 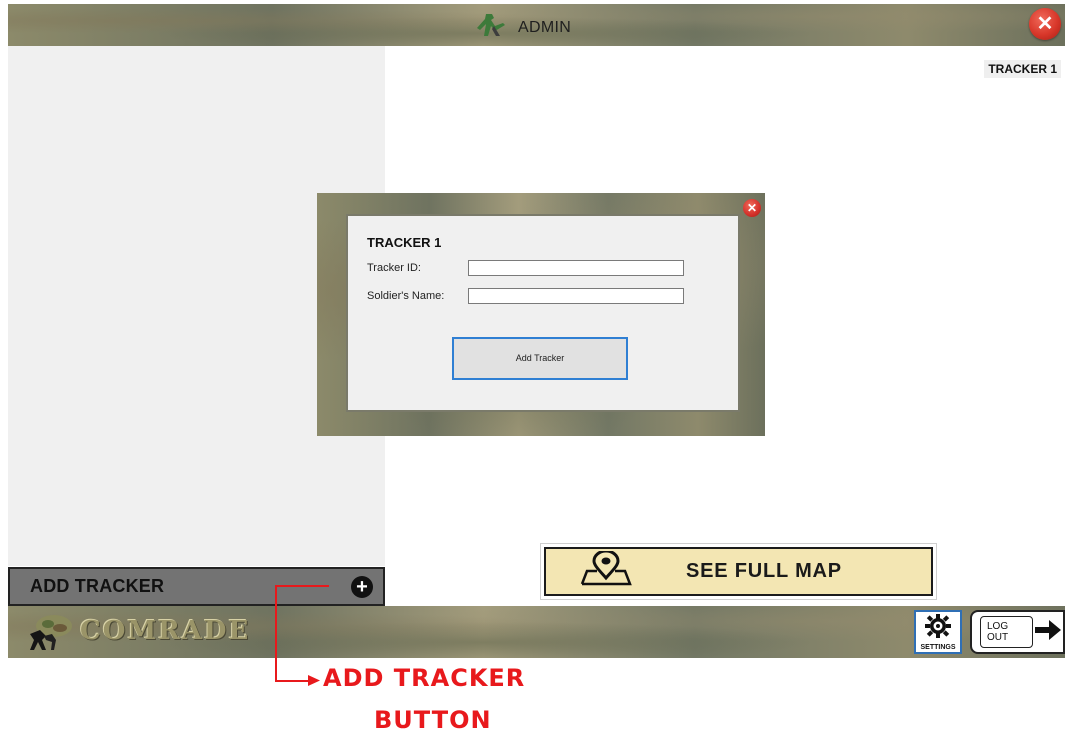 What do you see at coordinates (406, 296) in the screenshot?
I see `soldier-name-label: Soldier's Name:` at bounding box center [406, 296].